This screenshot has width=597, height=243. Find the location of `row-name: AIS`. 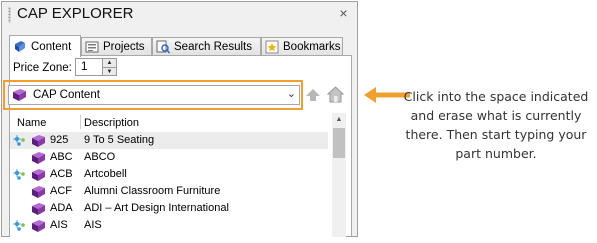

row-name: AIS is located at coordinates (59, 225).